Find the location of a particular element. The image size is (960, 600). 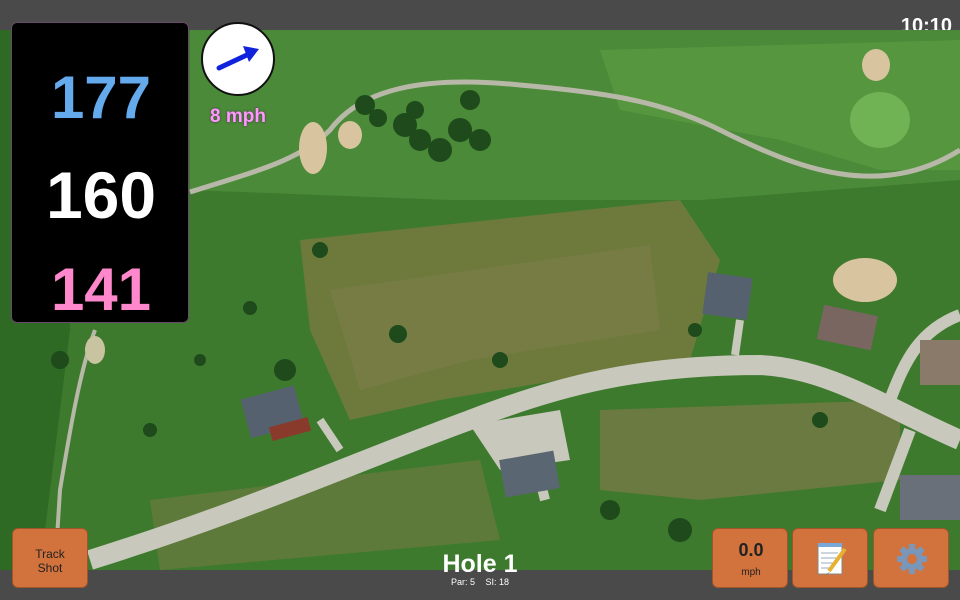

speed-unit: mph is located at coordinates (751, 572).